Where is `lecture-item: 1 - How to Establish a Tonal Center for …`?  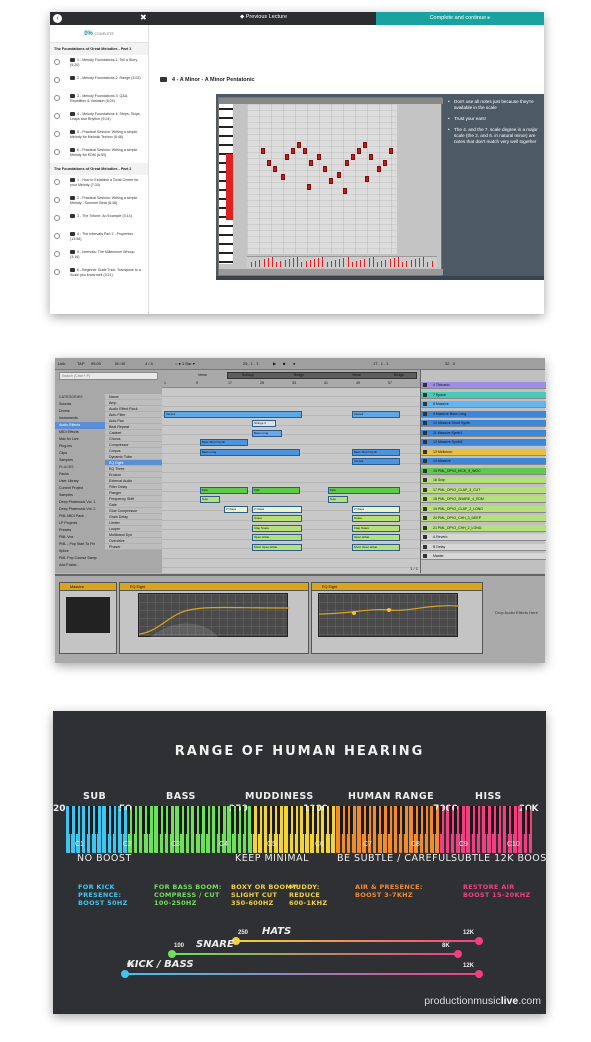 lecture-item: 1 - How to Establish a Tonal Center for … is located at coordinates (99, 184).